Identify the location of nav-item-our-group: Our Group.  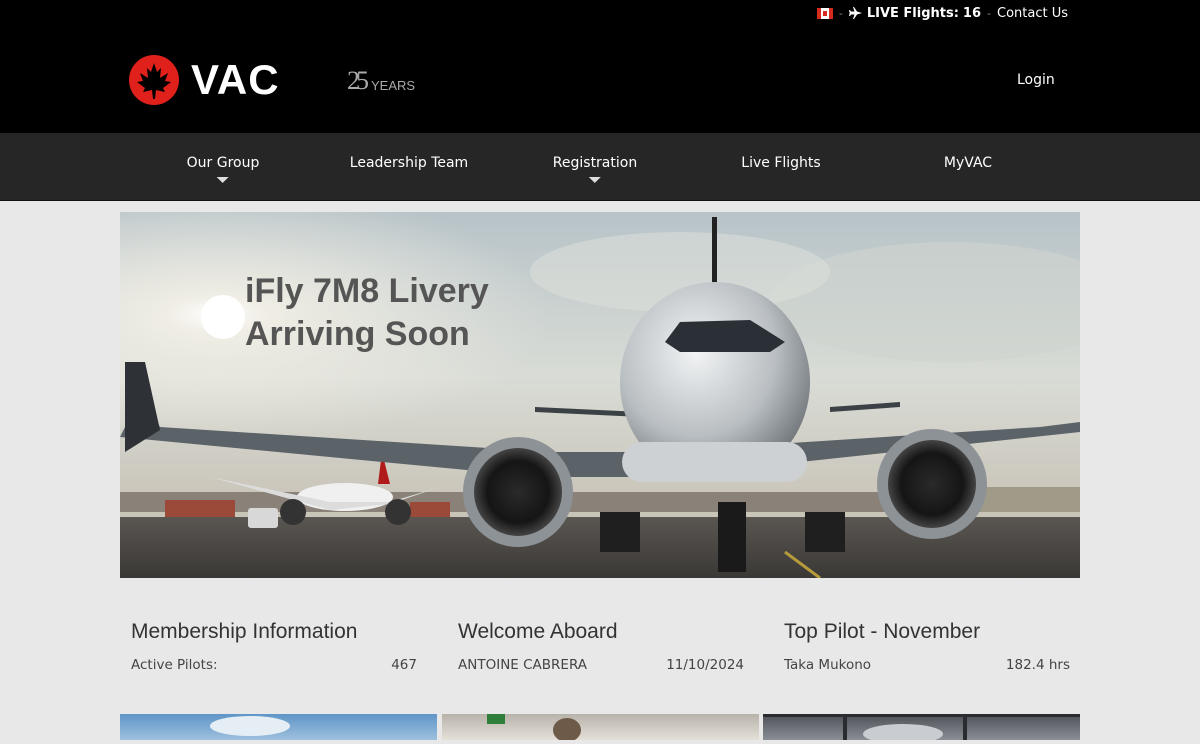
(223, 169).